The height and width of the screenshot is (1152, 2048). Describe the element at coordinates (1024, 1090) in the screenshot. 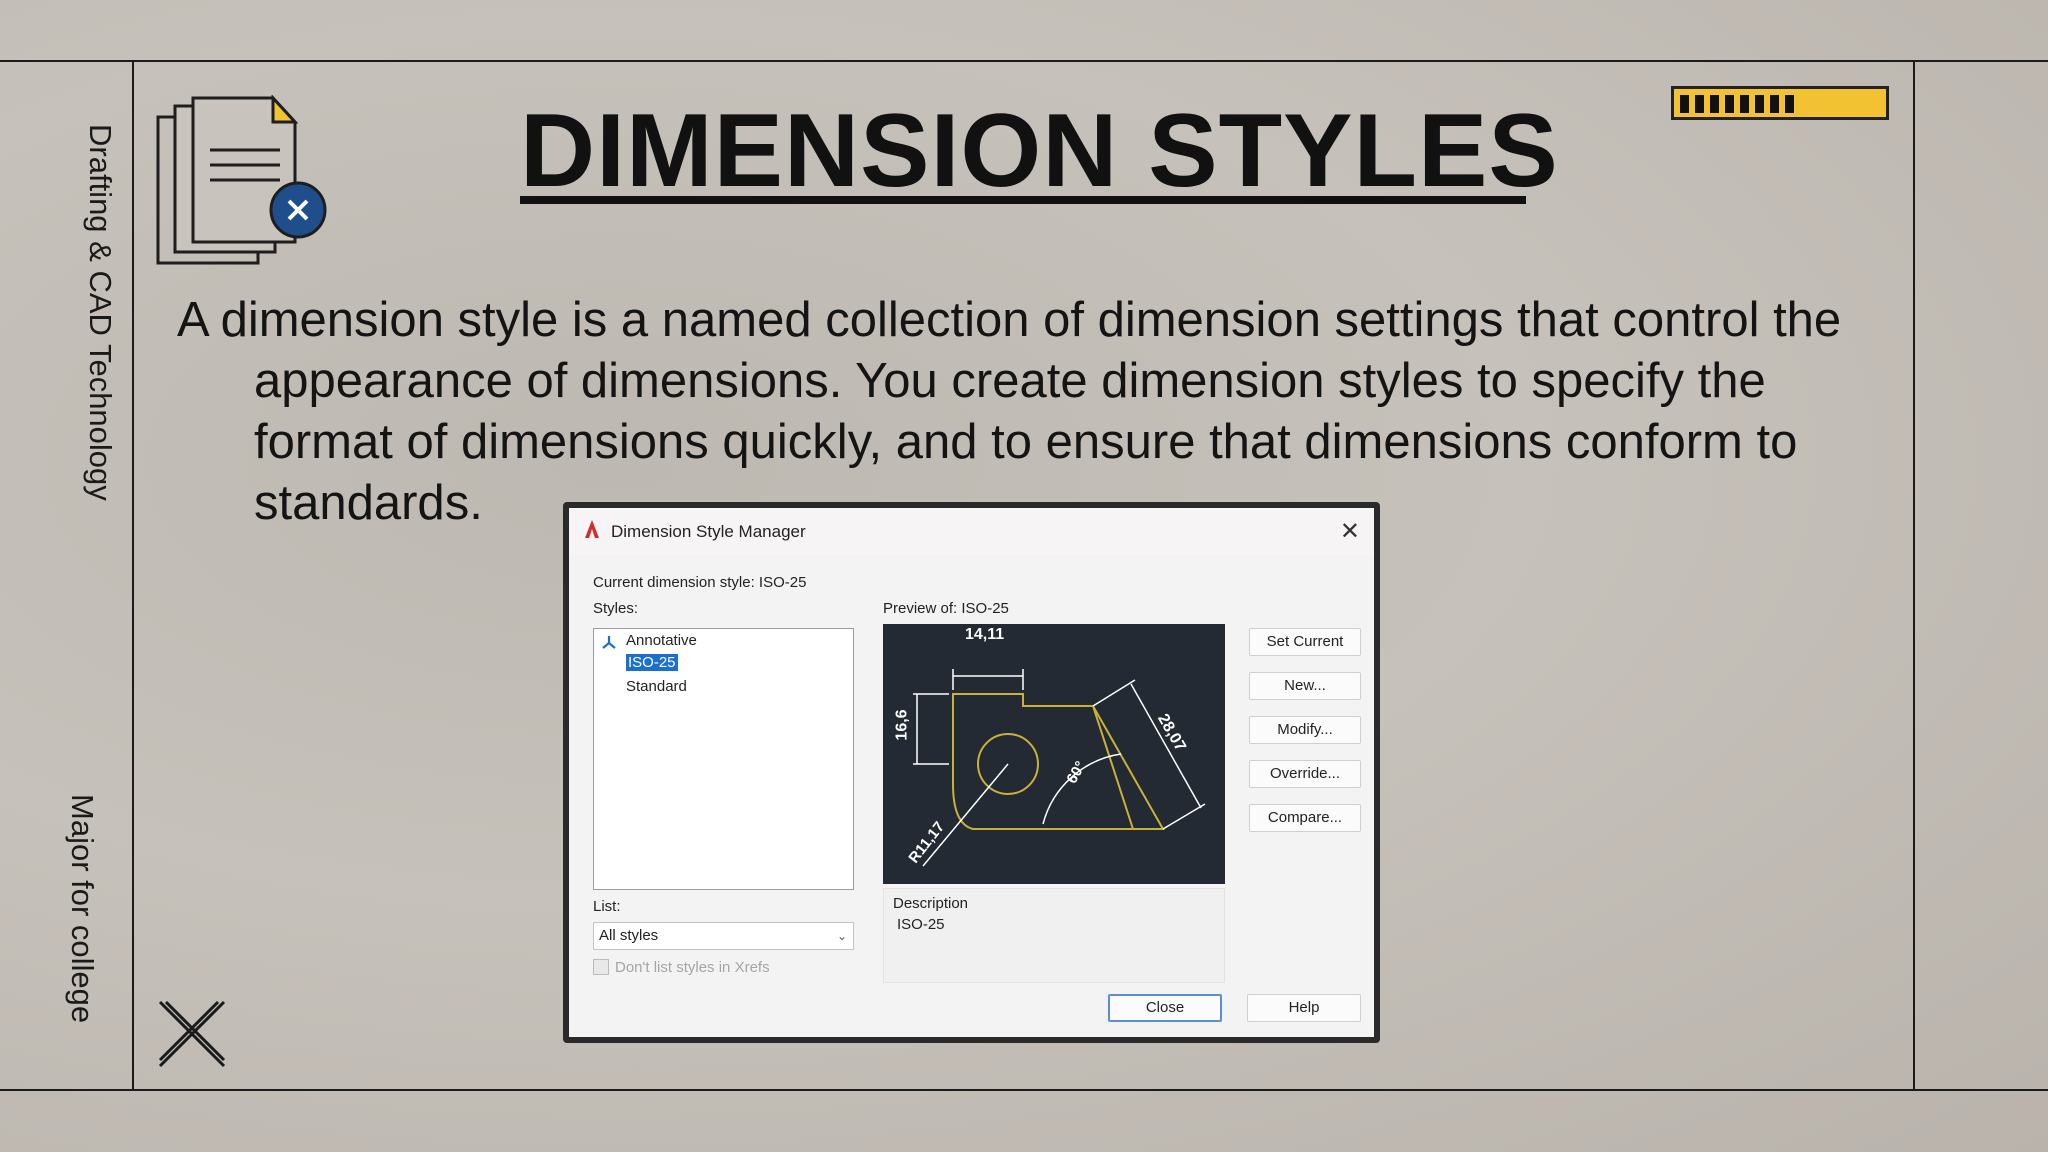

I see `frame-bottom-line` at that location.